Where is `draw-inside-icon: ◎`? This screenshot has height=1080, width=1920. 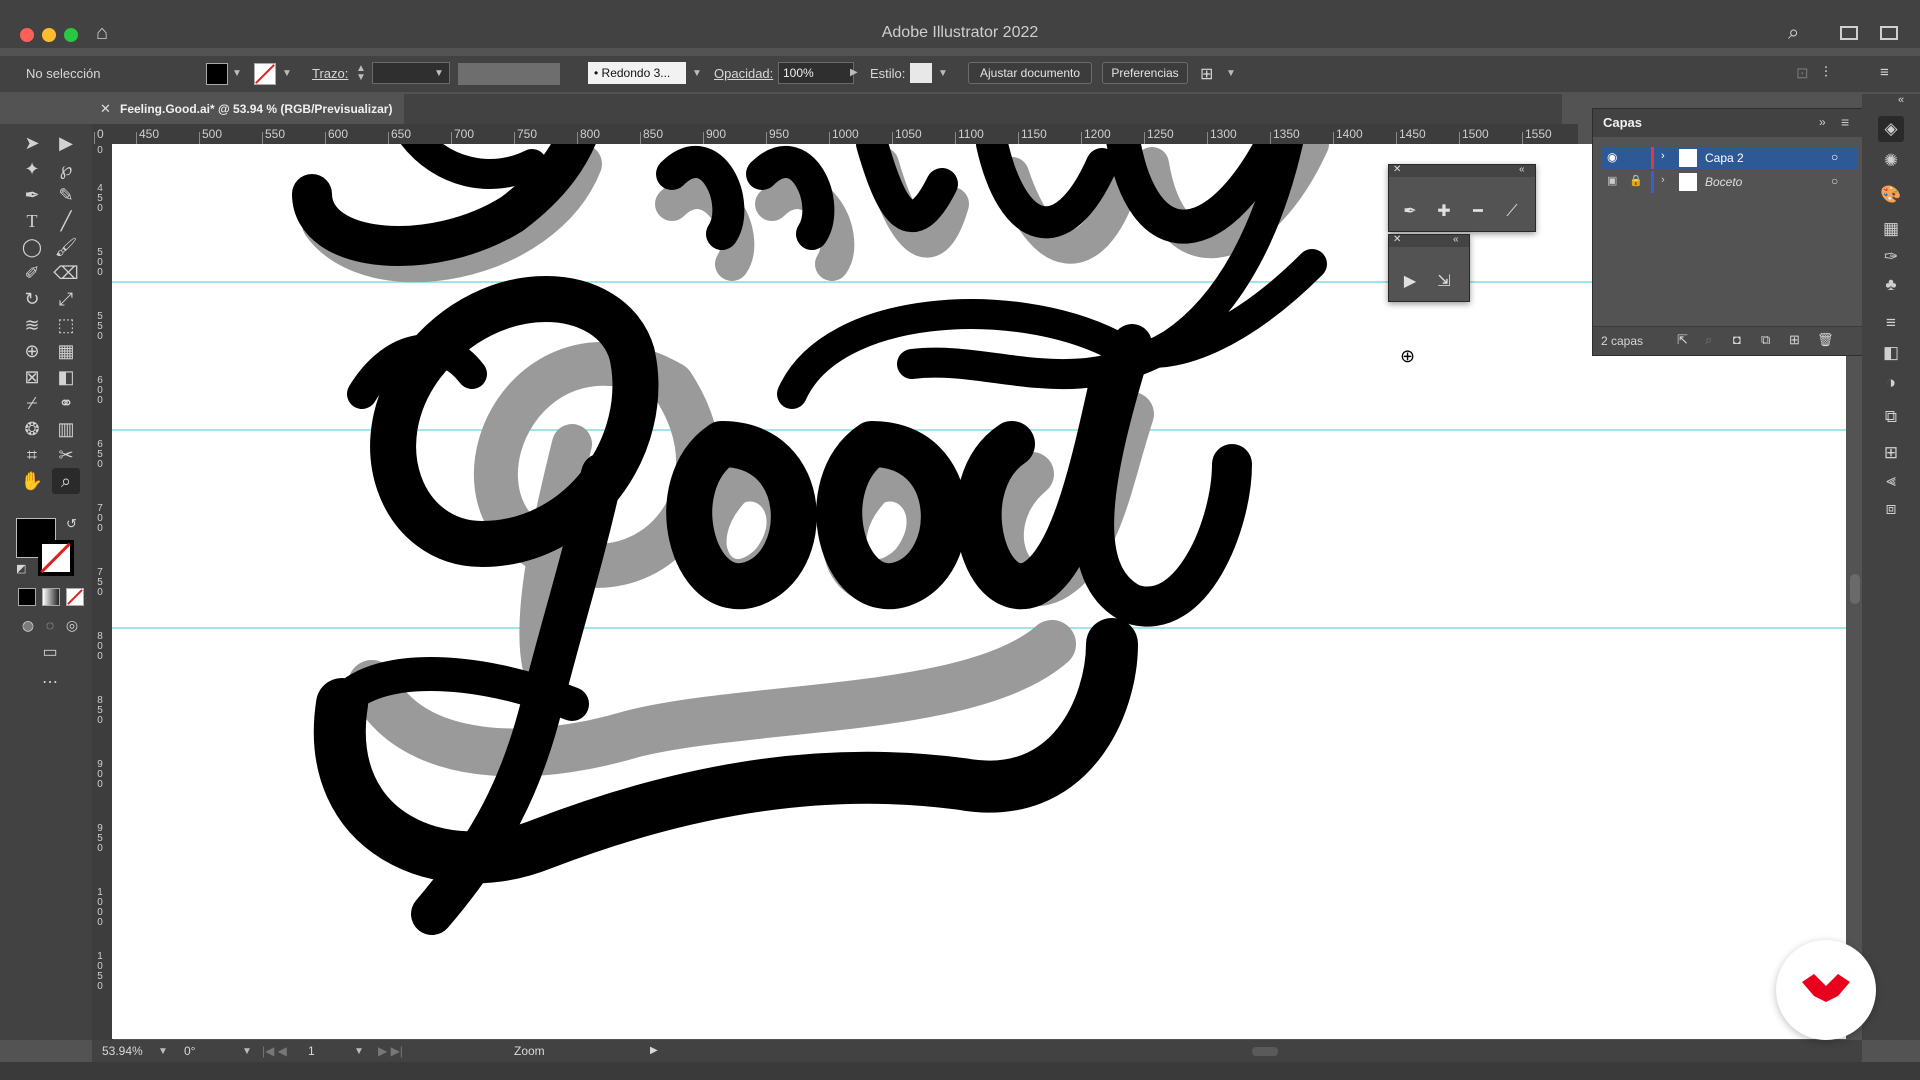 draw-inside-icon: ◎ is located at coordinates (72, 625).